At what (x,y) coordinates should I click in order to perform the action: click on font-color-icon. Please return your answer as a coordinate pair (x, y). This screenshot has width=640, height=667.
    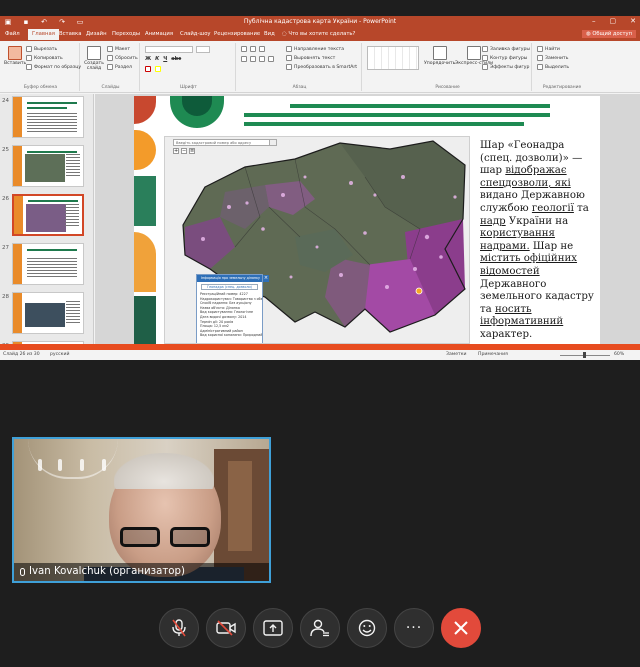
    Looking at the image, I should click on (148, 69).